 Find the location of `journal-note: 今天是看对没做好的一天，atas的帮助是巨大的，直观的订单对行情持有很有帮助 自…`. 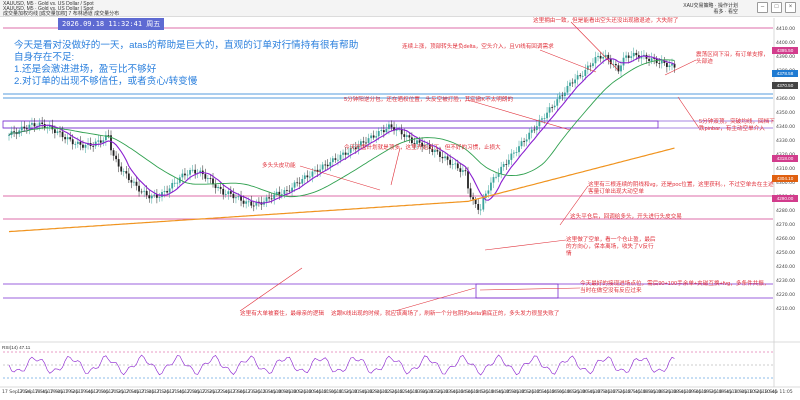

journal-note: 今天是看对没做好的一天，atas的帮助是巨大的，直观的订单对行情持有很有帮助 自… is located at coordinates (209, 64).